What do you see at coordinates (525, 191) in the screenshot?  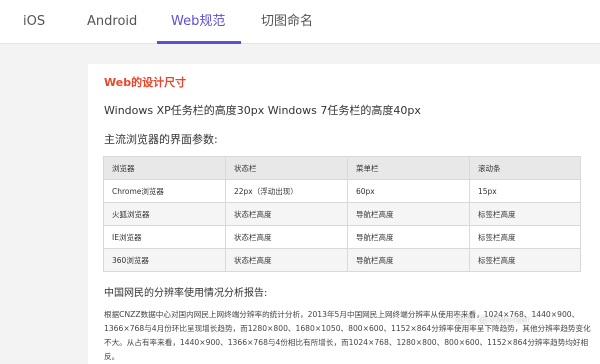 I see `cell-scrollbar: 15px` at bounding box center [525, 191].